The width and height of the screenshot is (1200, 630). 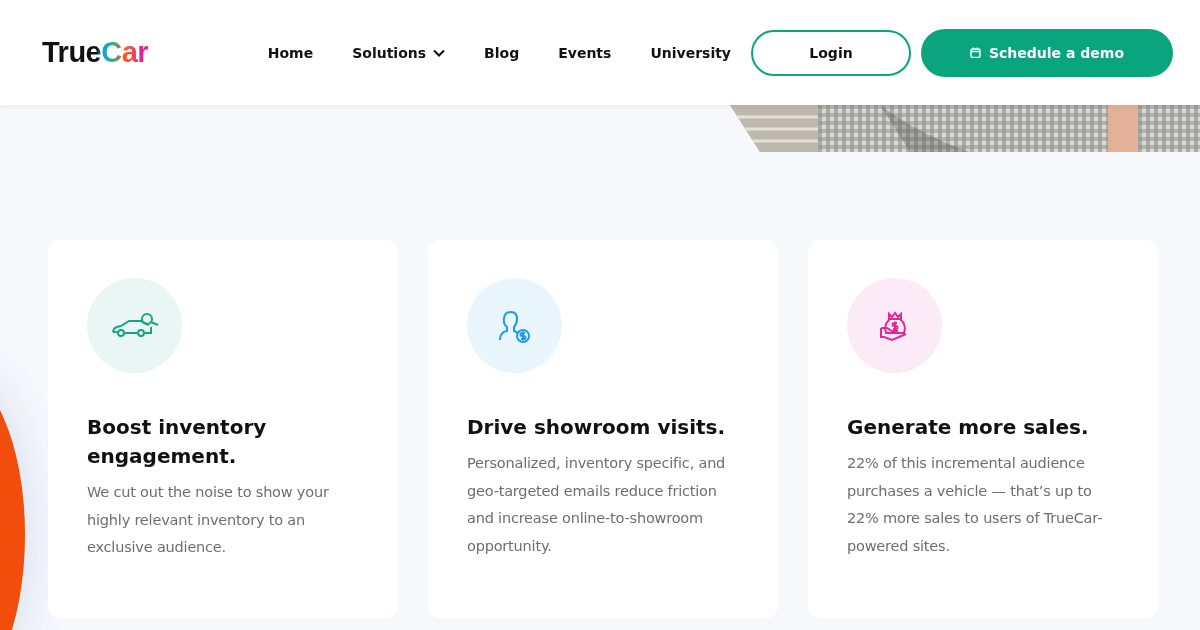 I want to click on nav-link: Home, so click(x=290, y=52).